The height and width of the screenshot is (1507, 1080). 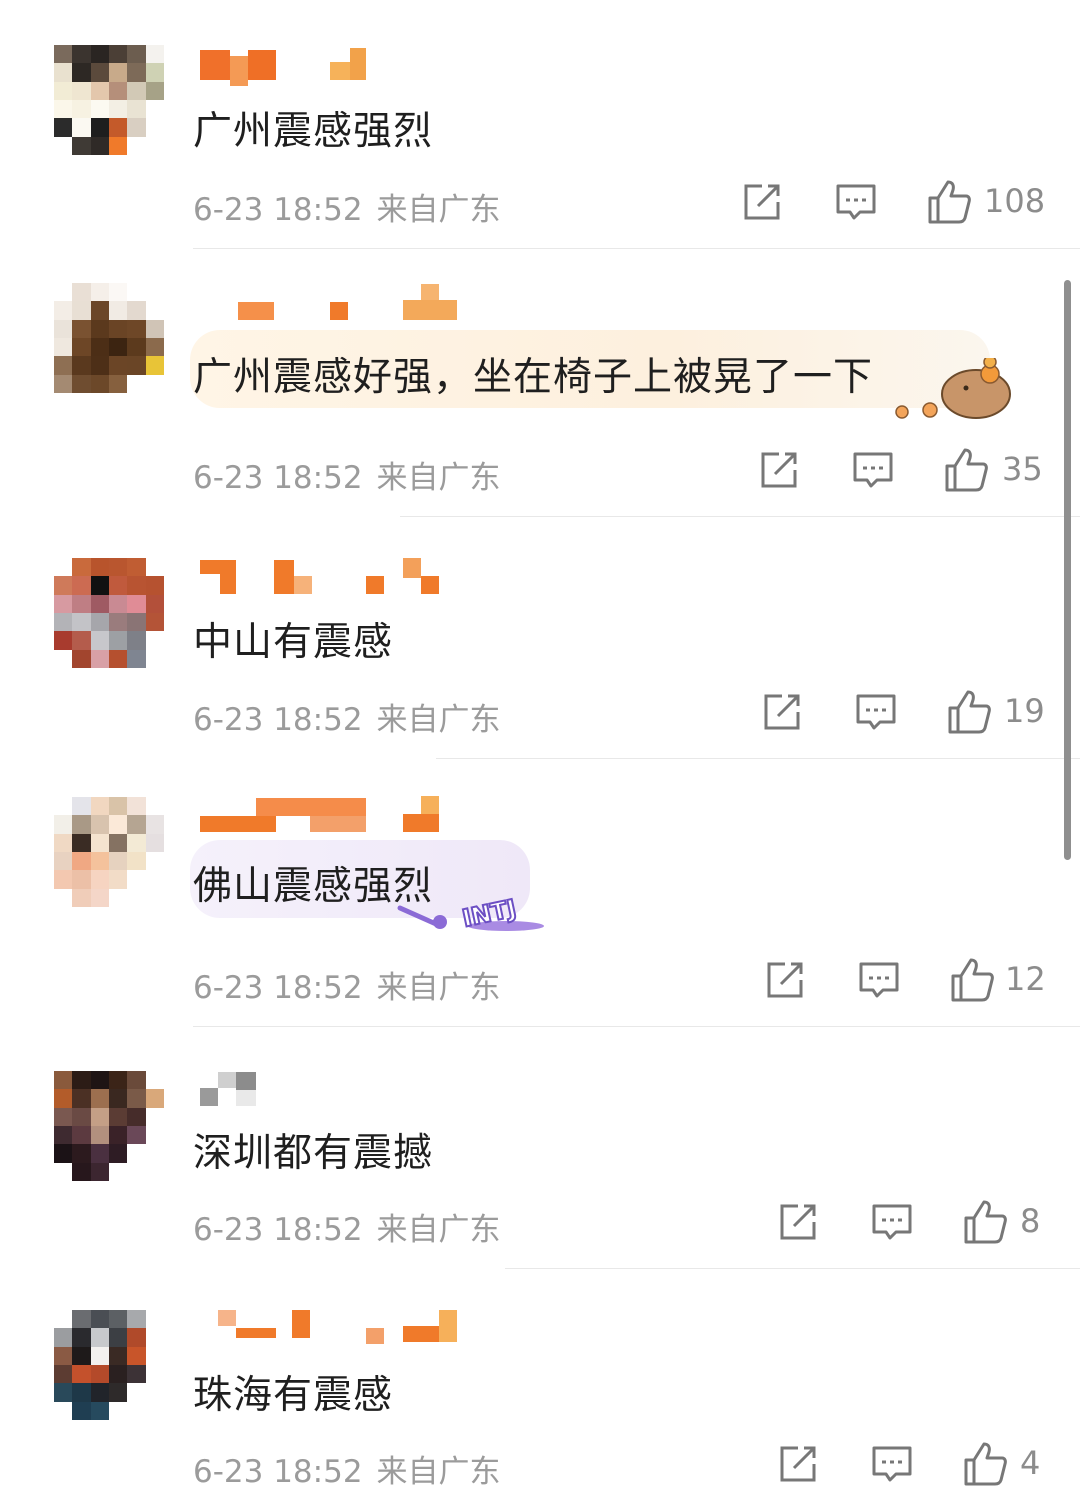 I want to click on comment-text: 广州震感强烈, so click(x=313, y=131).